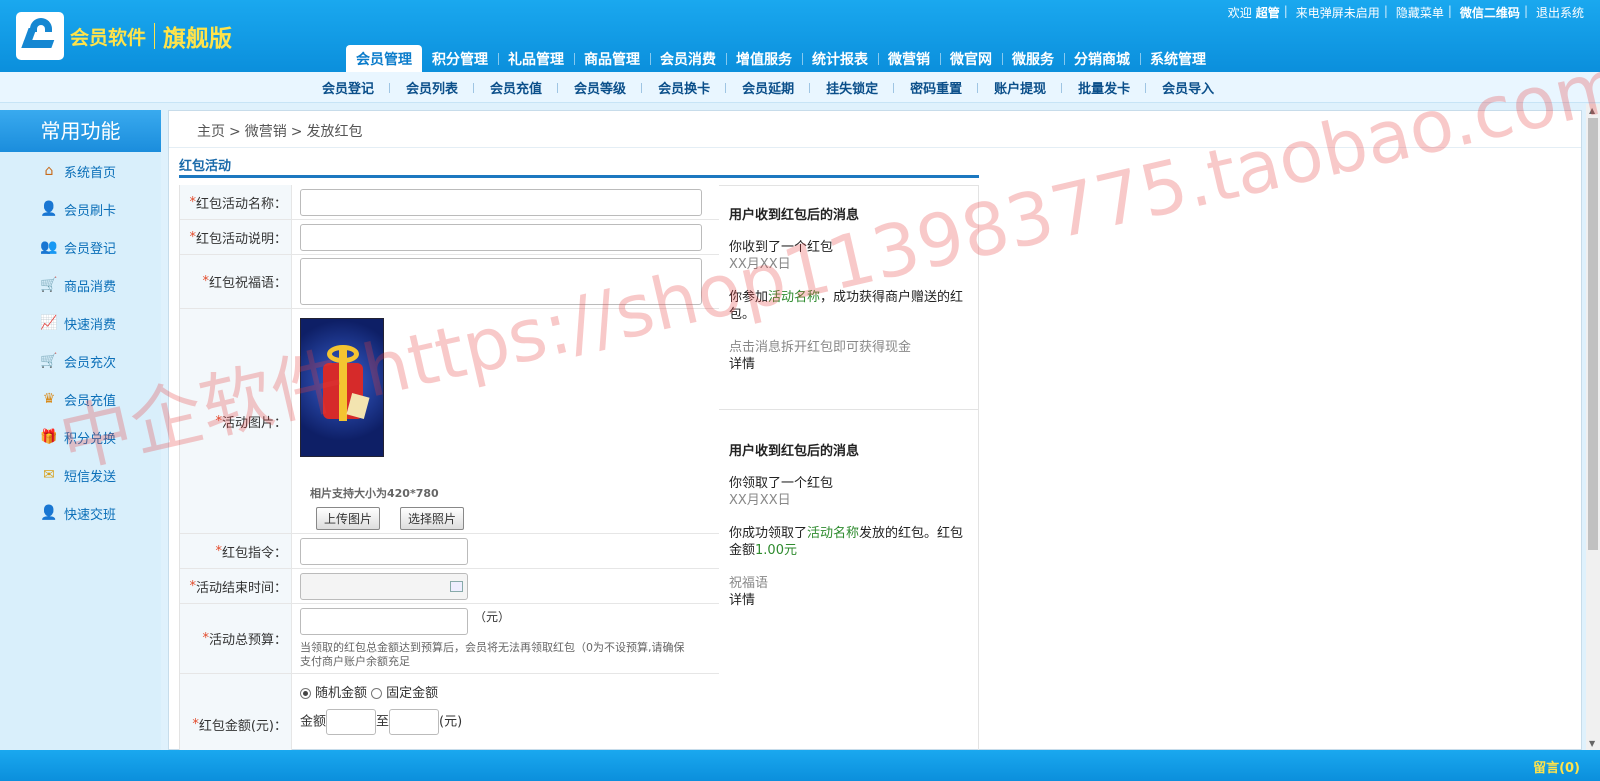  I want to click on section-title: 红包活动, so click(205, 166).